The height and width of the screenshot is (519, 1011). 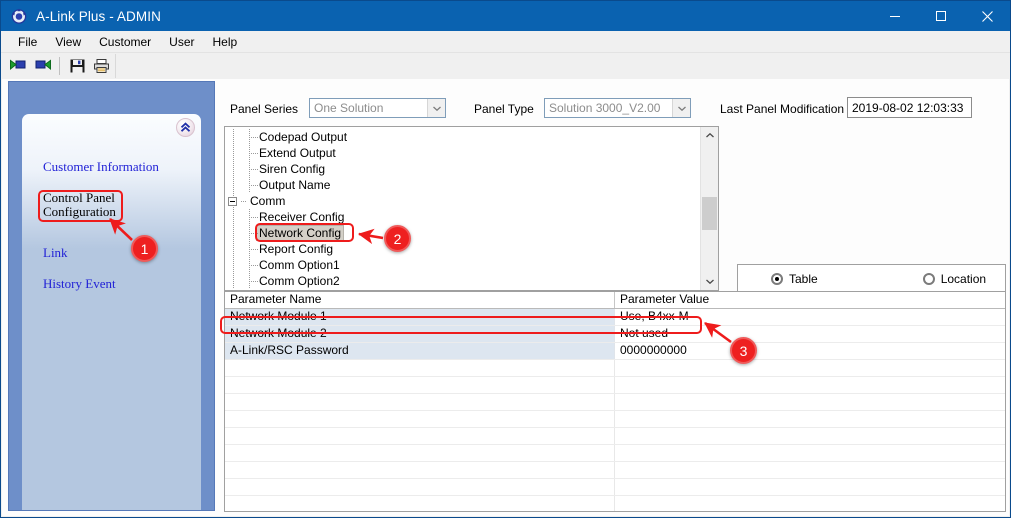 What do you see at coordinates (59, 65) in the screenshot?
I see `toolbar-separator` at bounding box center [59, 65].